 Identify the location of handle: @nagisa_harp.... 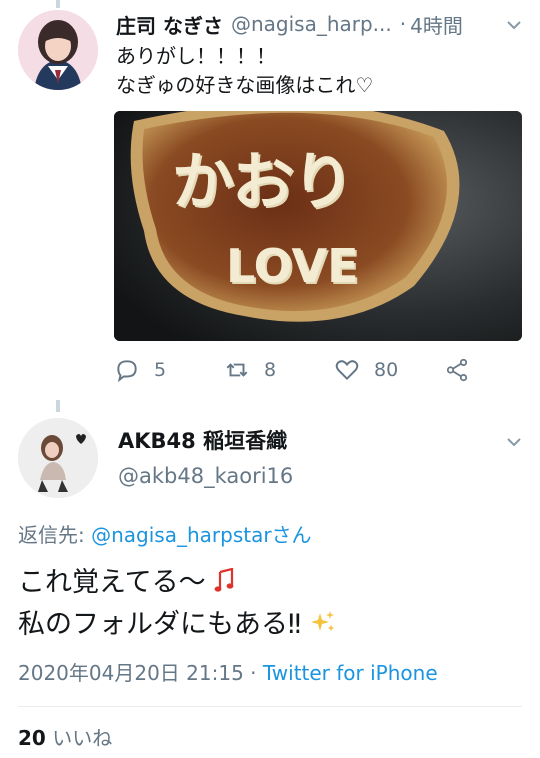
(311, 24).